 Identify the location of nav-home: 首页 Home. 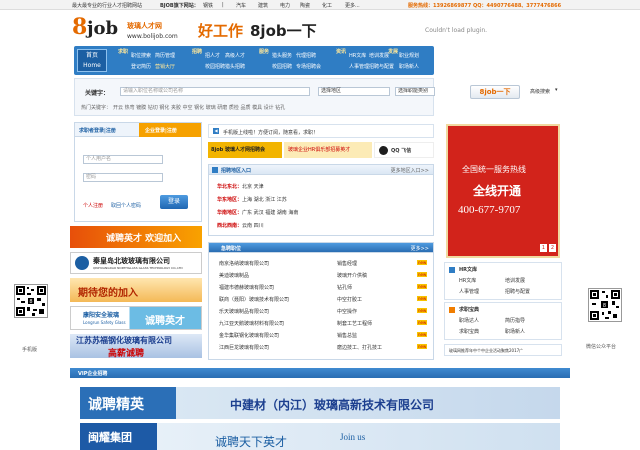
(92, 60).